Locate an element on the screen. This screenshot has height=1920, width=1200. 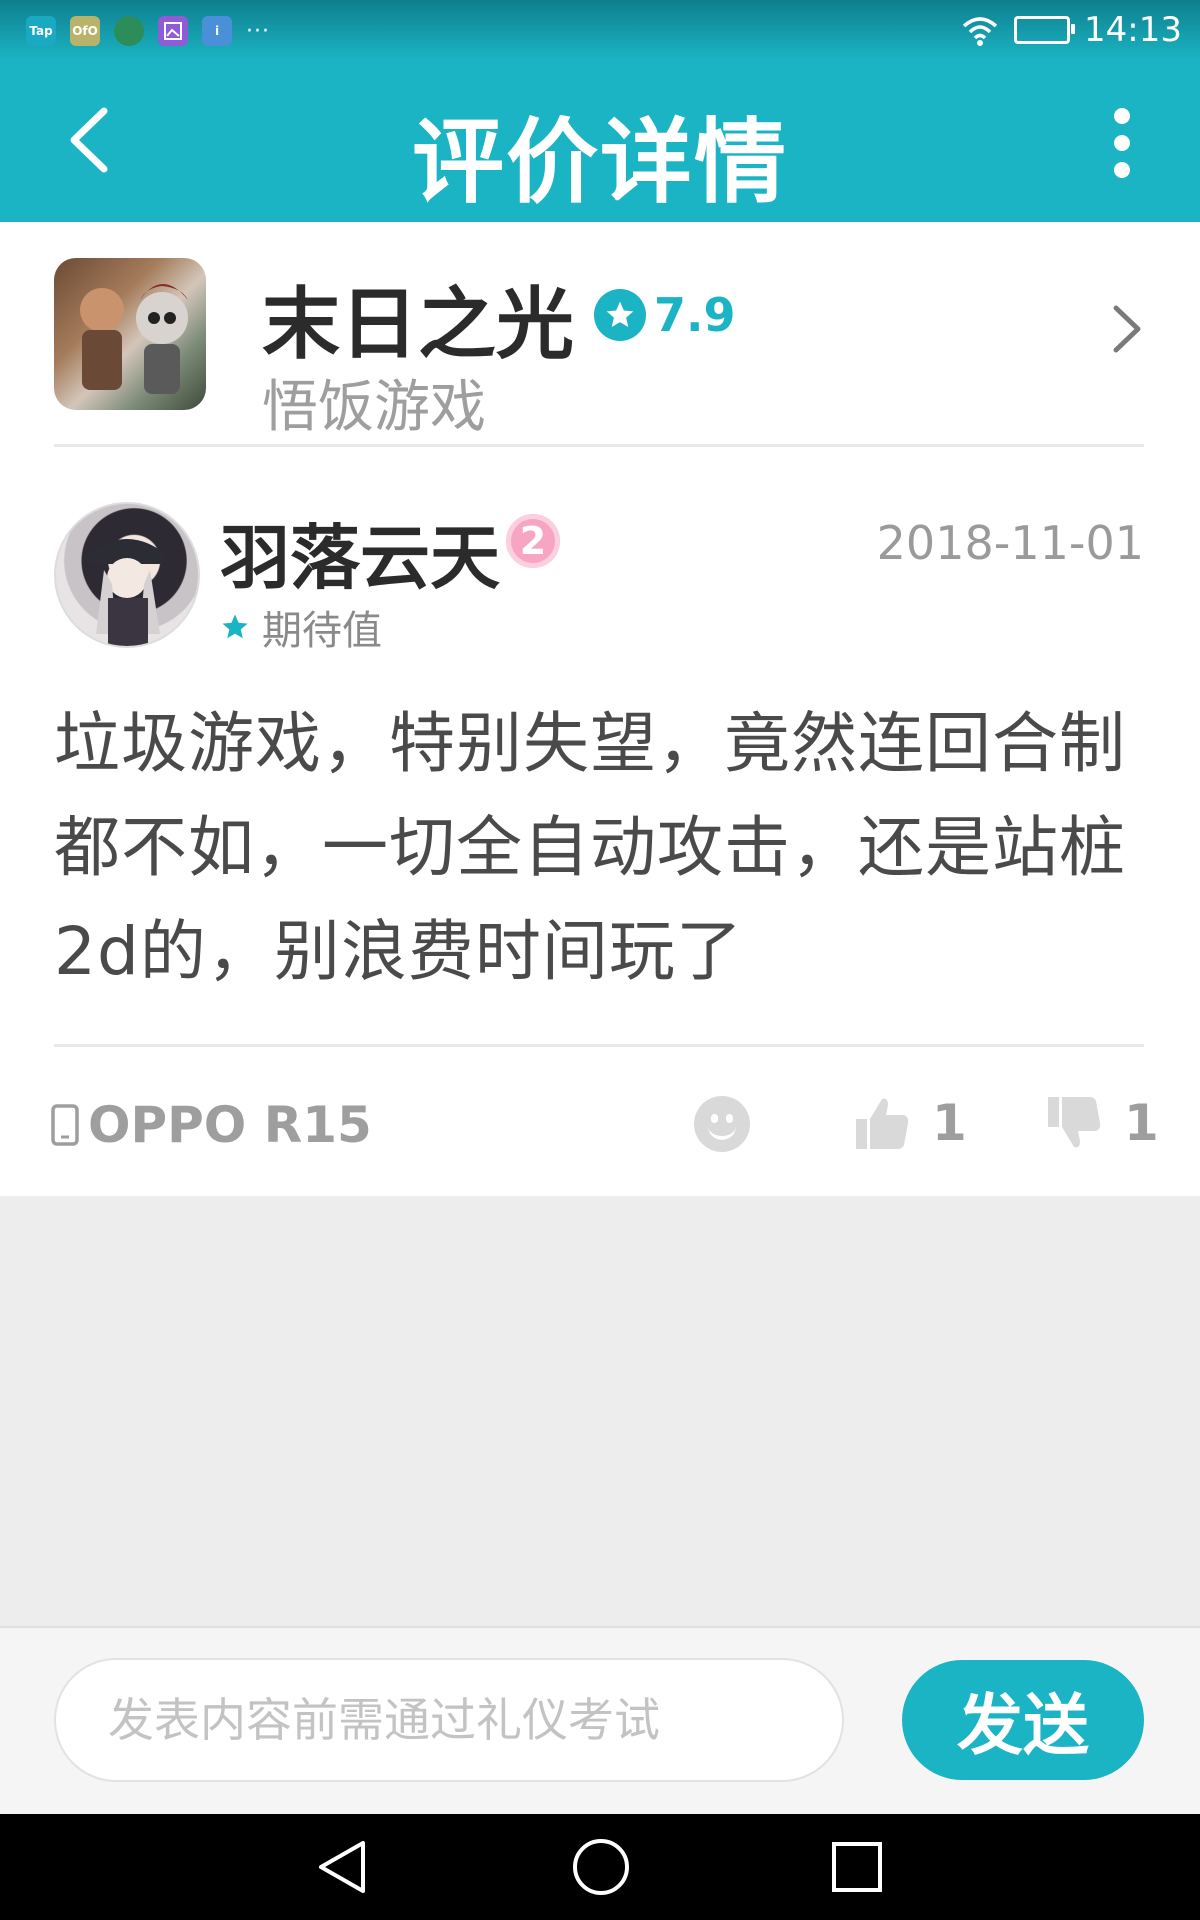
device-name: OPPO R15 is located at coordinates (230, 1125).